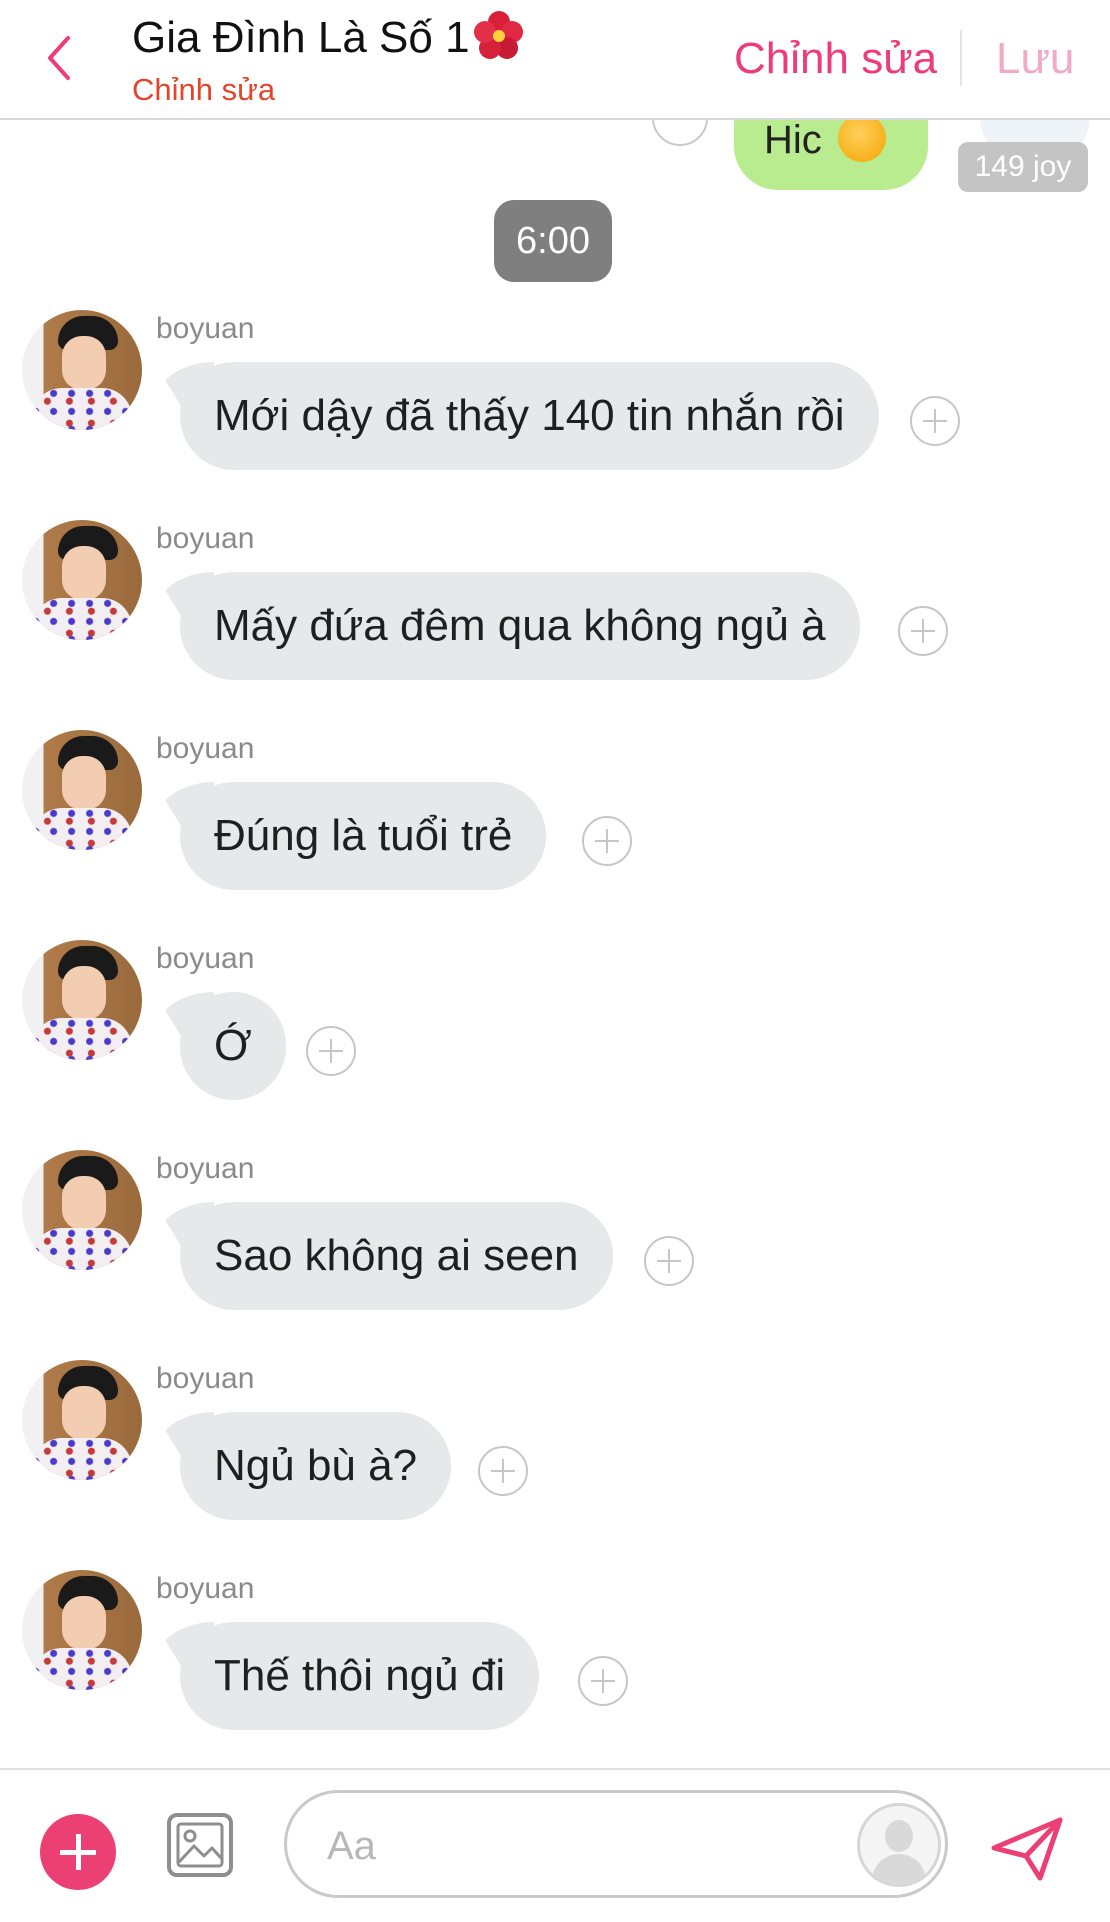 This screenshot has height=1922, width=1110. I want to click on back-chevron-icon, so click(60, 58).